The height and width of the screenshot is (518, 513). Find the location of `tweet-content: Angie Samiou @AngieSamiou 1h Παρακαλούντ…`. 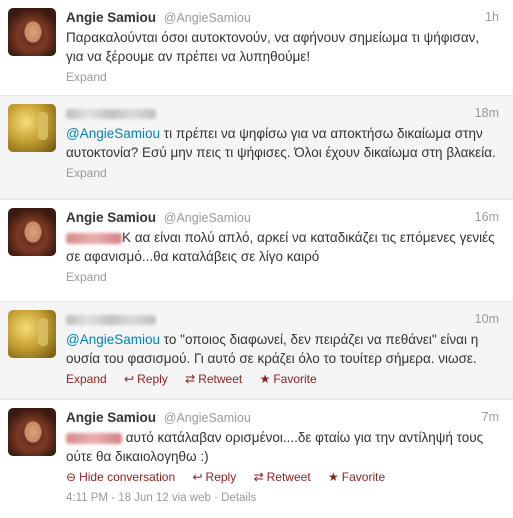

tweet-content: Angie Samiou @AngieSamiou 1h Παρακαλούντ… is located at coordinates (282, 47).